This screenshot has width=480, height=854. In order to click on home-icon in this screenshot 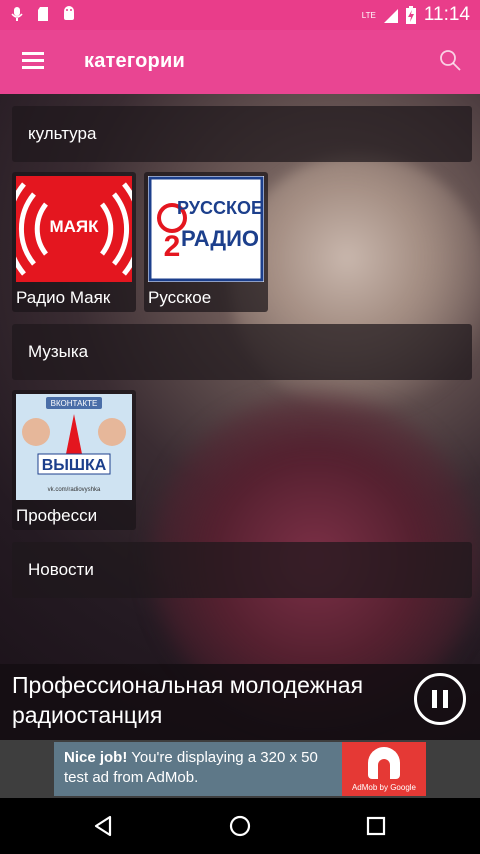, I will do `click(240, 826)`.